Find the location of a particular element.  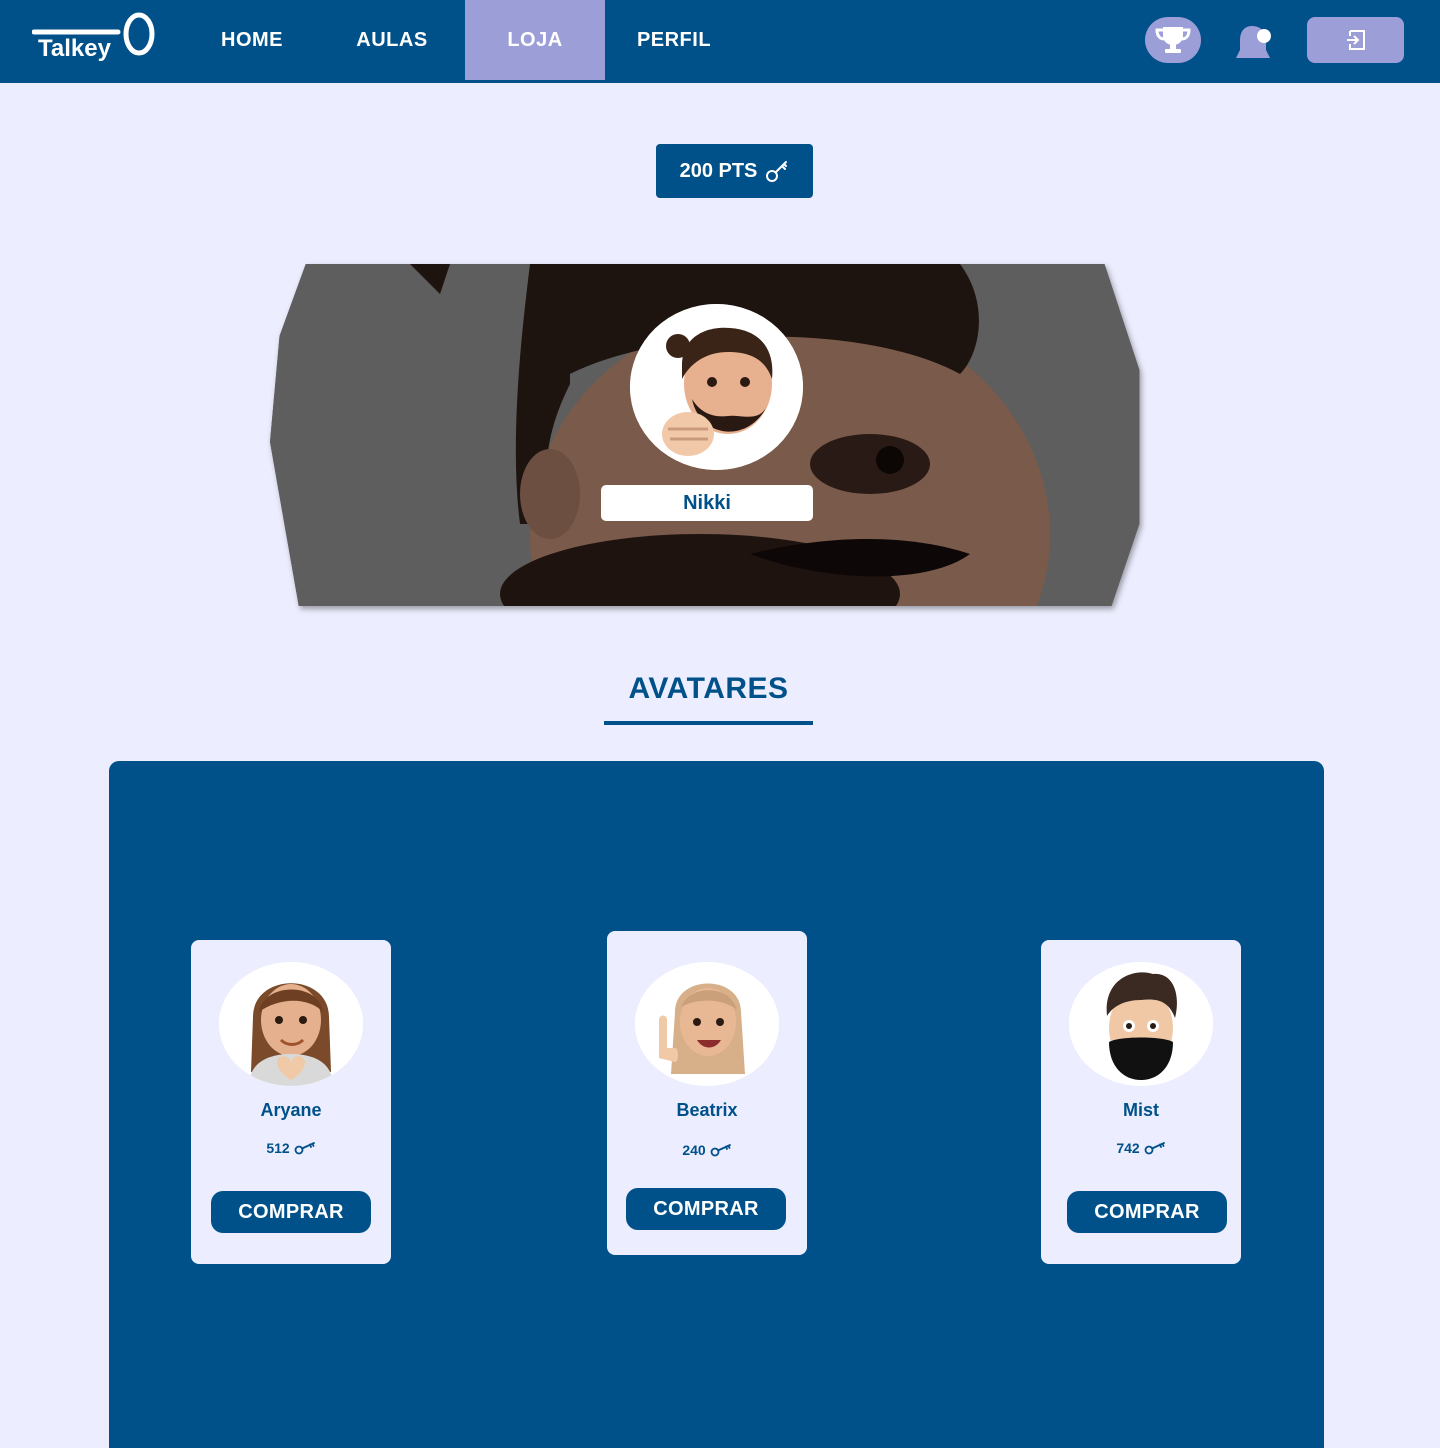

trophy-icon is located at coordinates (1173, 40).